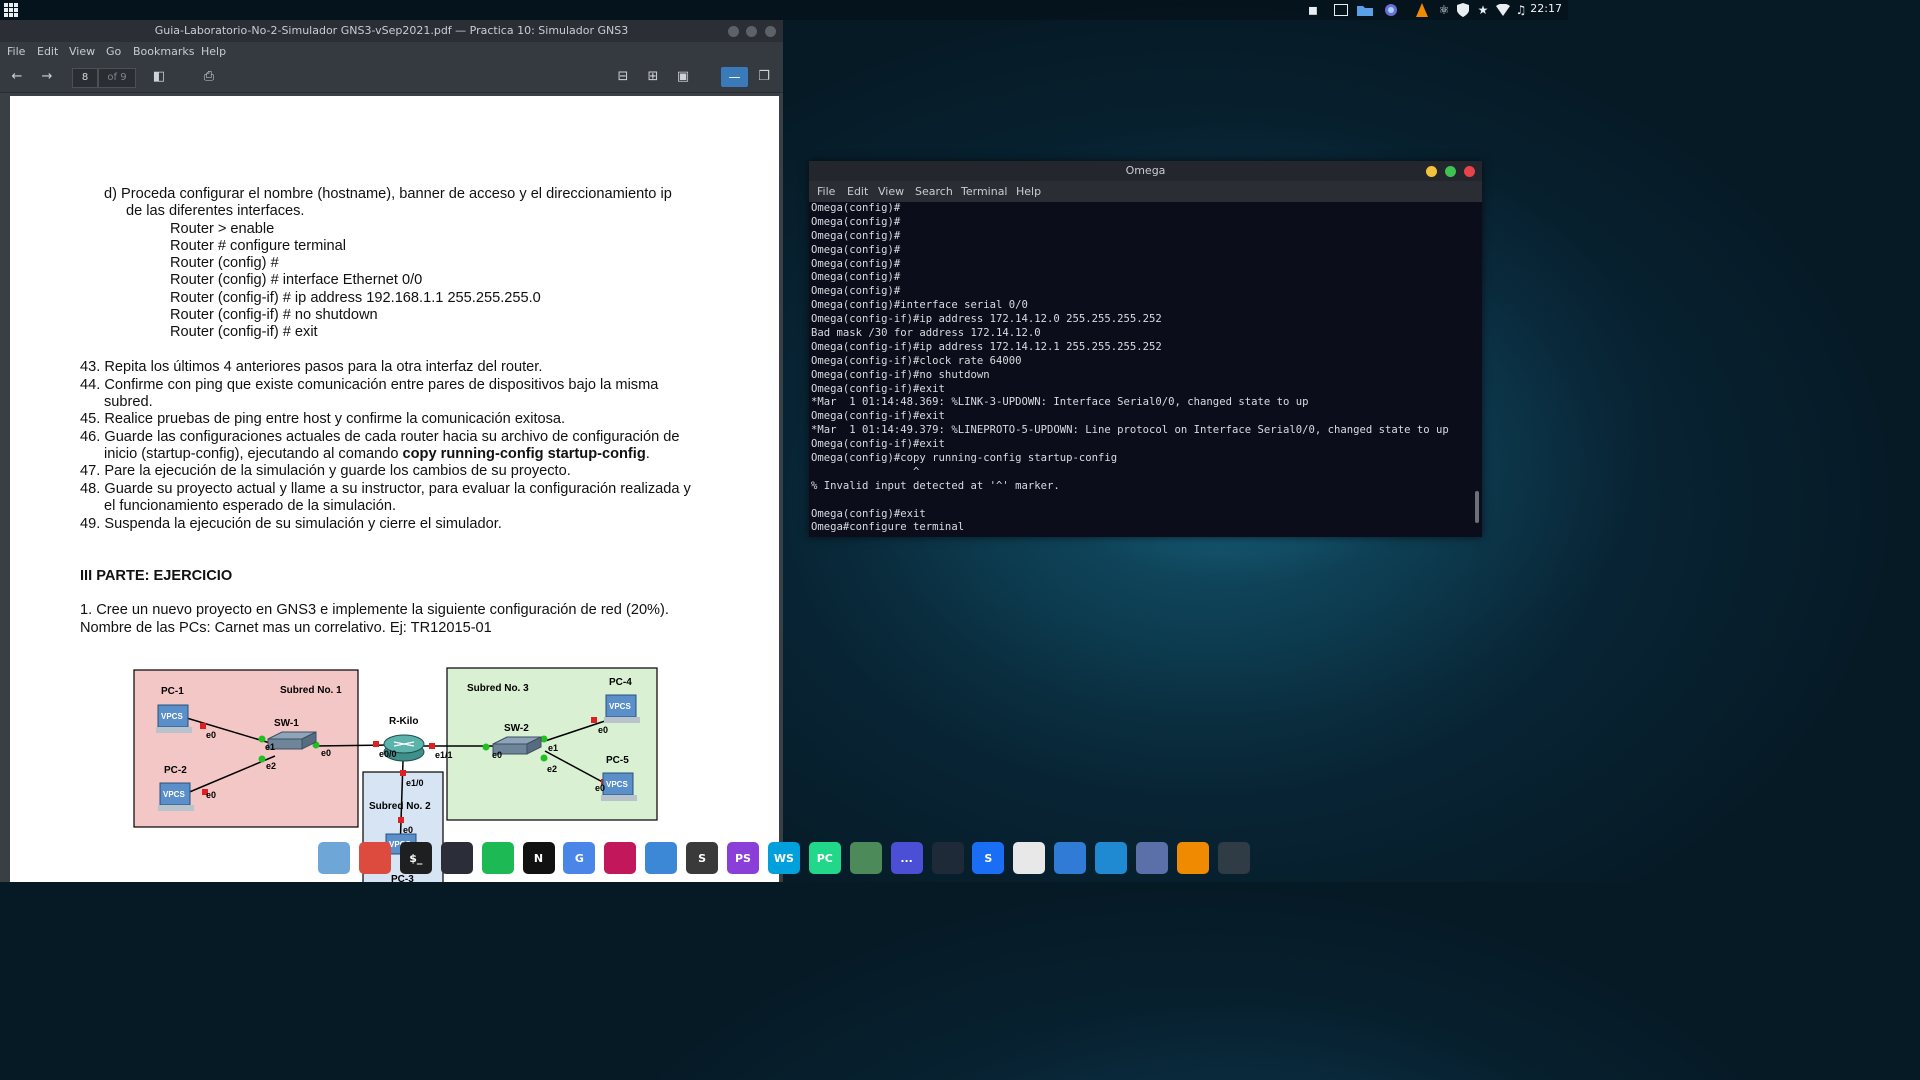  I want to click on page-total: of 9, so click(117, 78).